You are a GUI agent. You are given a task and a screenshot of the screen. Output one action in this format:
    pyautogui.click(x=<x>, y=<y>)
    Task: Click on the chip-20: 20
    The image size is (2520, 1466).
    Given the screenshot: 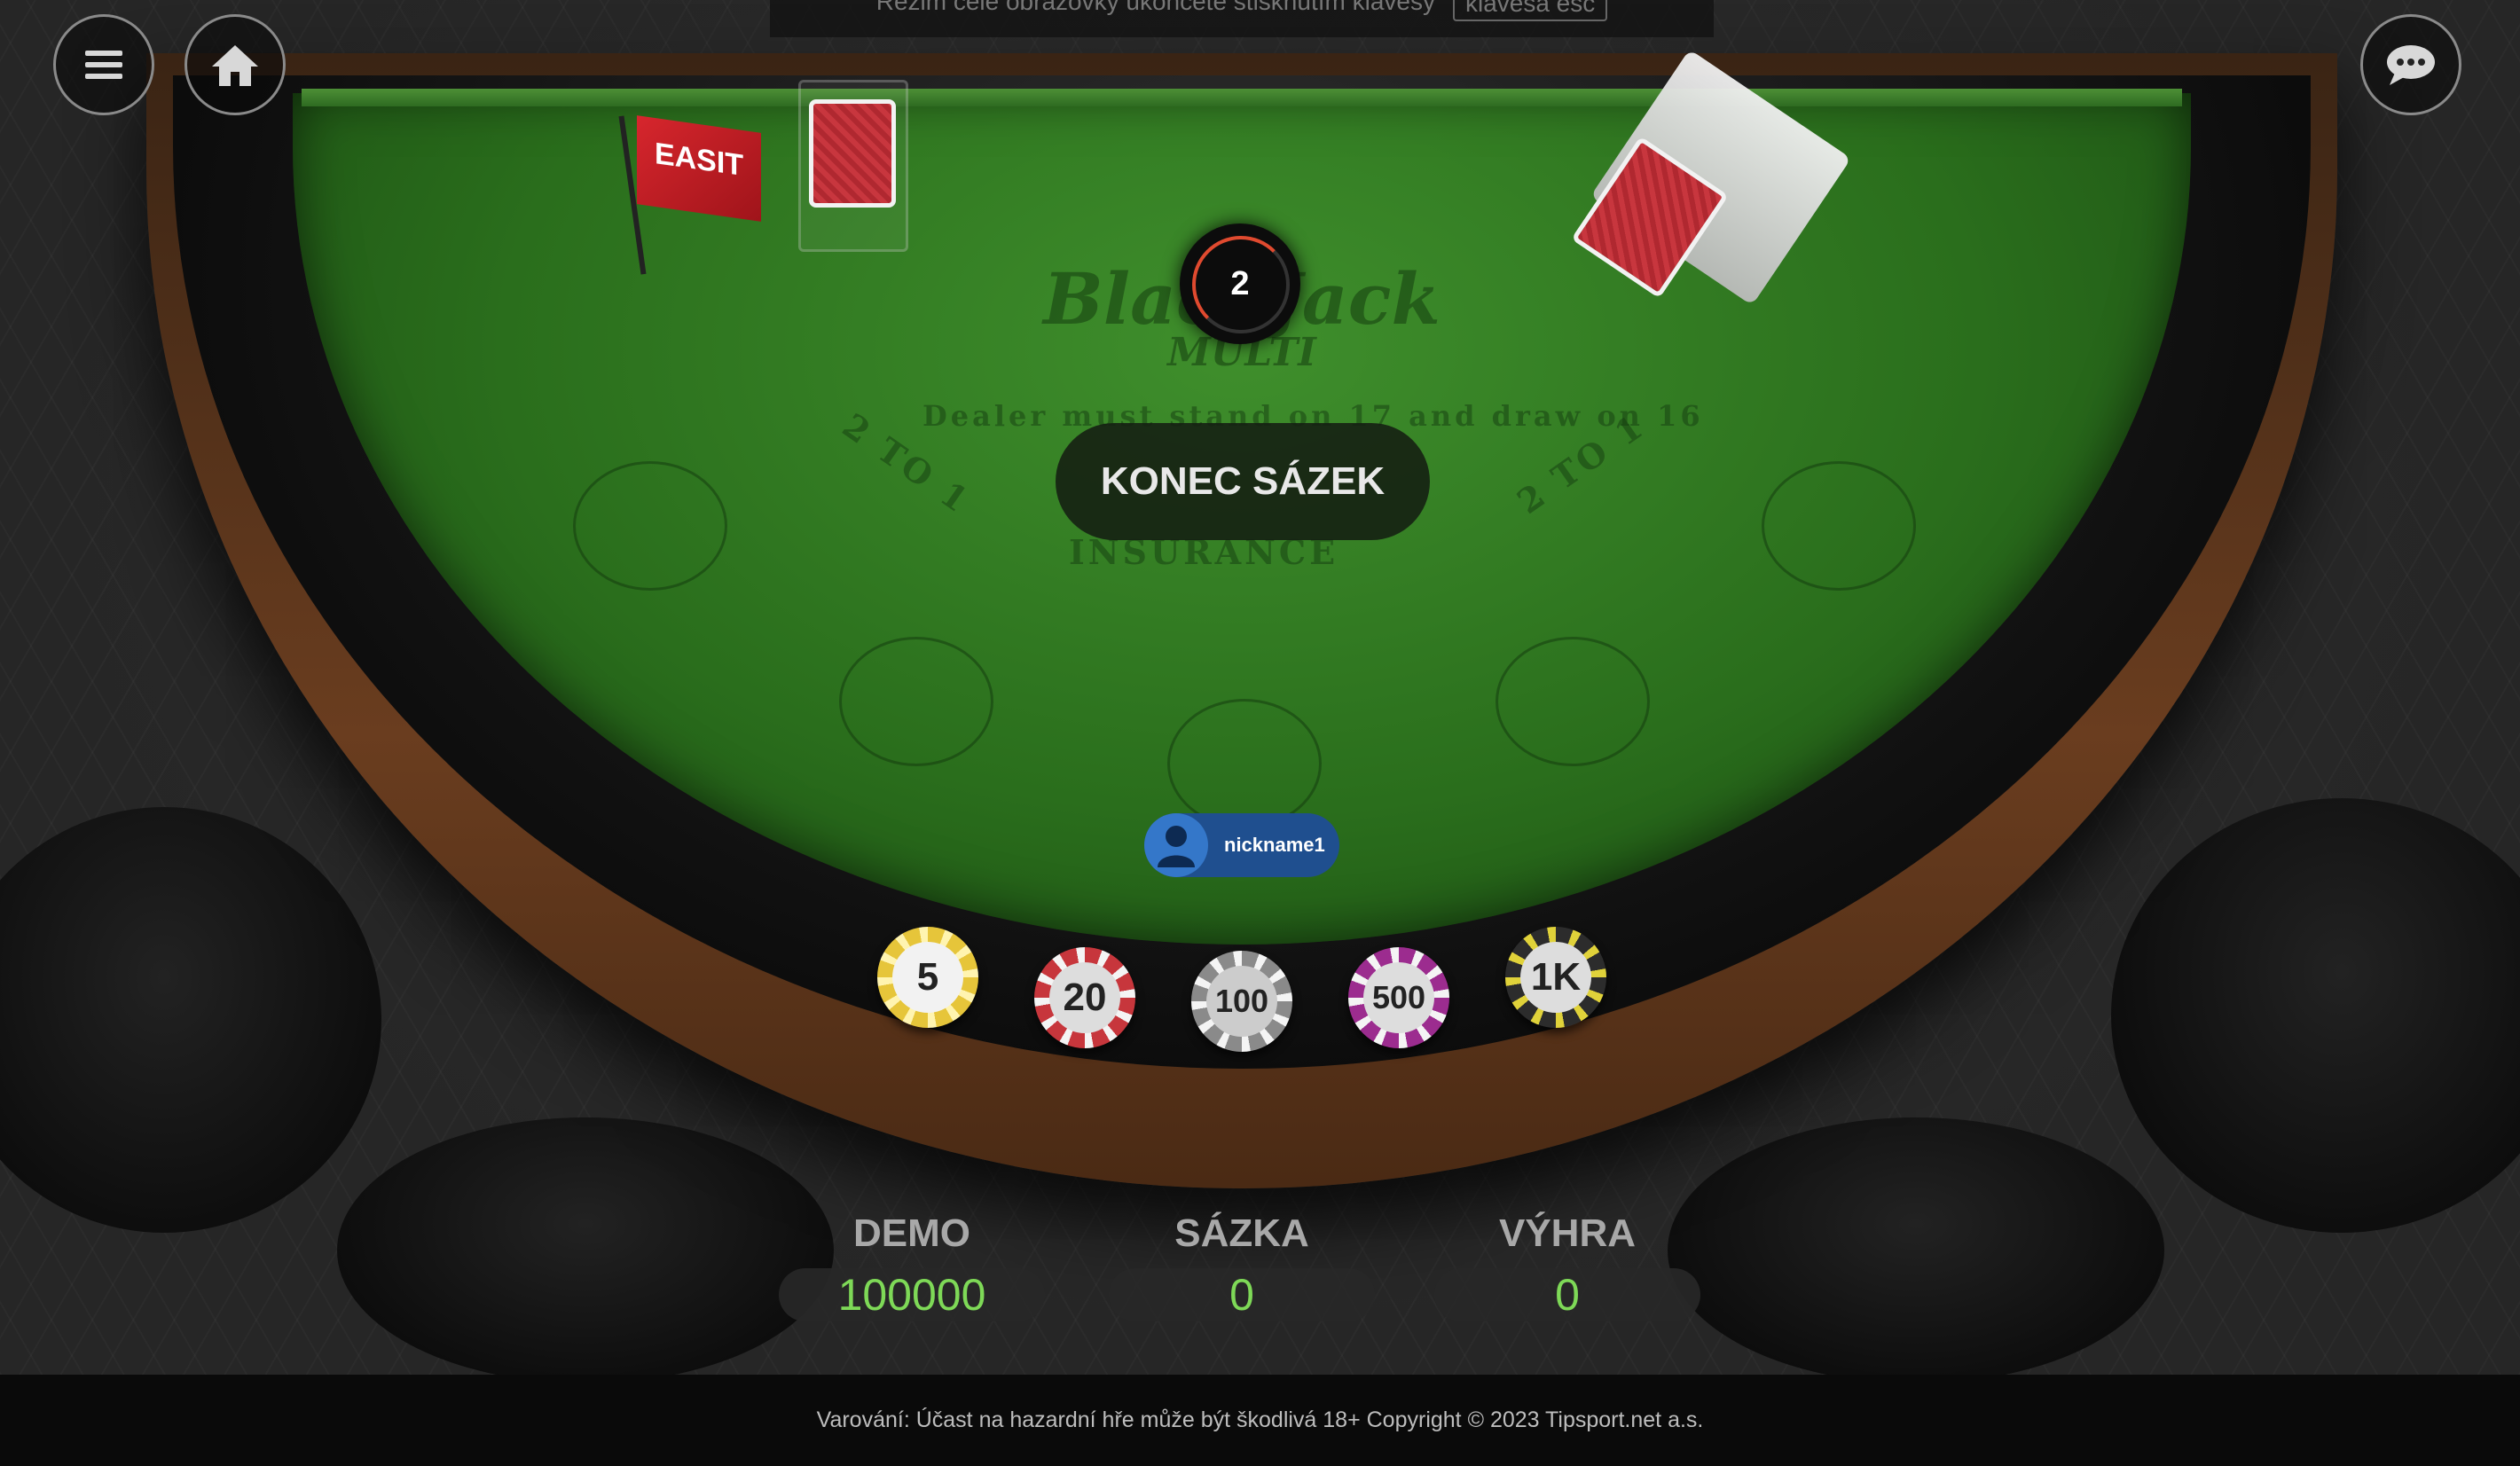 What is the action you would take?
    pyautogui.click(x=1084, y=997)
    